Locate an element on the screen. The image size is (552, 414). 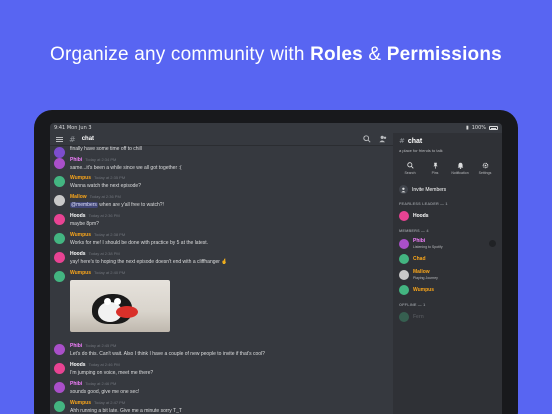
message: Hoods Today at 2:36 PM maybe 8pm? is located at coordinates (87, 220).